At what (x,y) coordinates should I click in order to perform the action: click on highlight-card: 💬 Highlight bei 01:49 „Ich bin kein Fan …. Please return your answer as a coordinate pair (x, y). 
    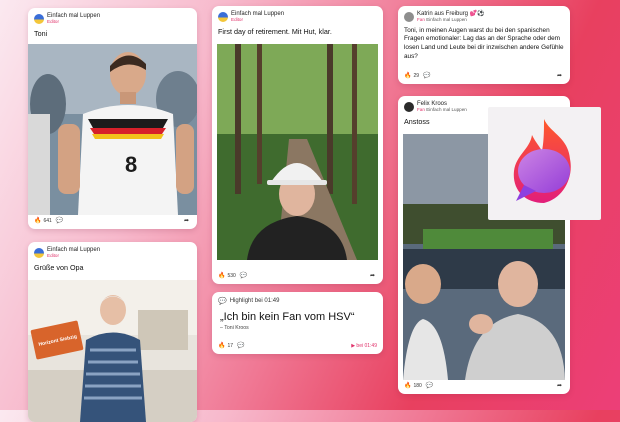
    Looking at the image, I should click on (297, 323).